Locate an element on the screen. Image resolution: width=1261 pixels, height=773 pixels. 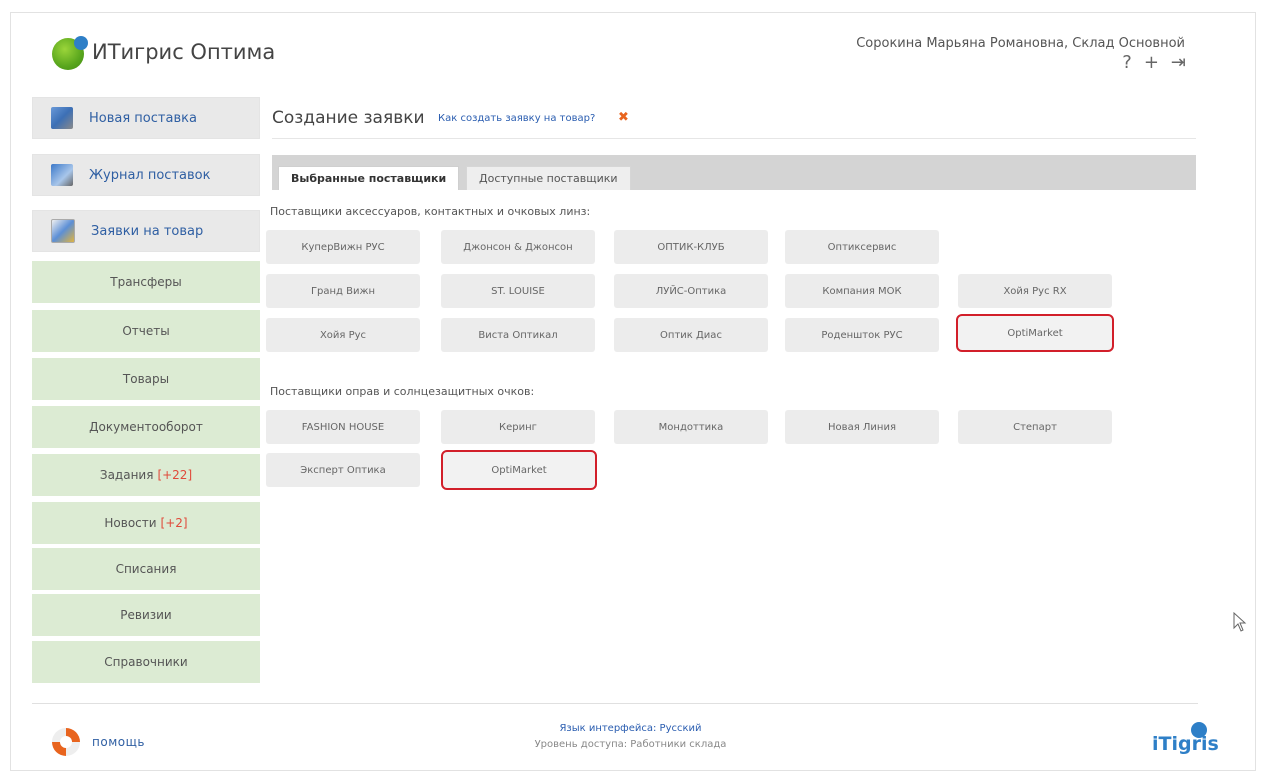
sidebar-item-news: Новости [+2] is located at coordinates (146, 523).